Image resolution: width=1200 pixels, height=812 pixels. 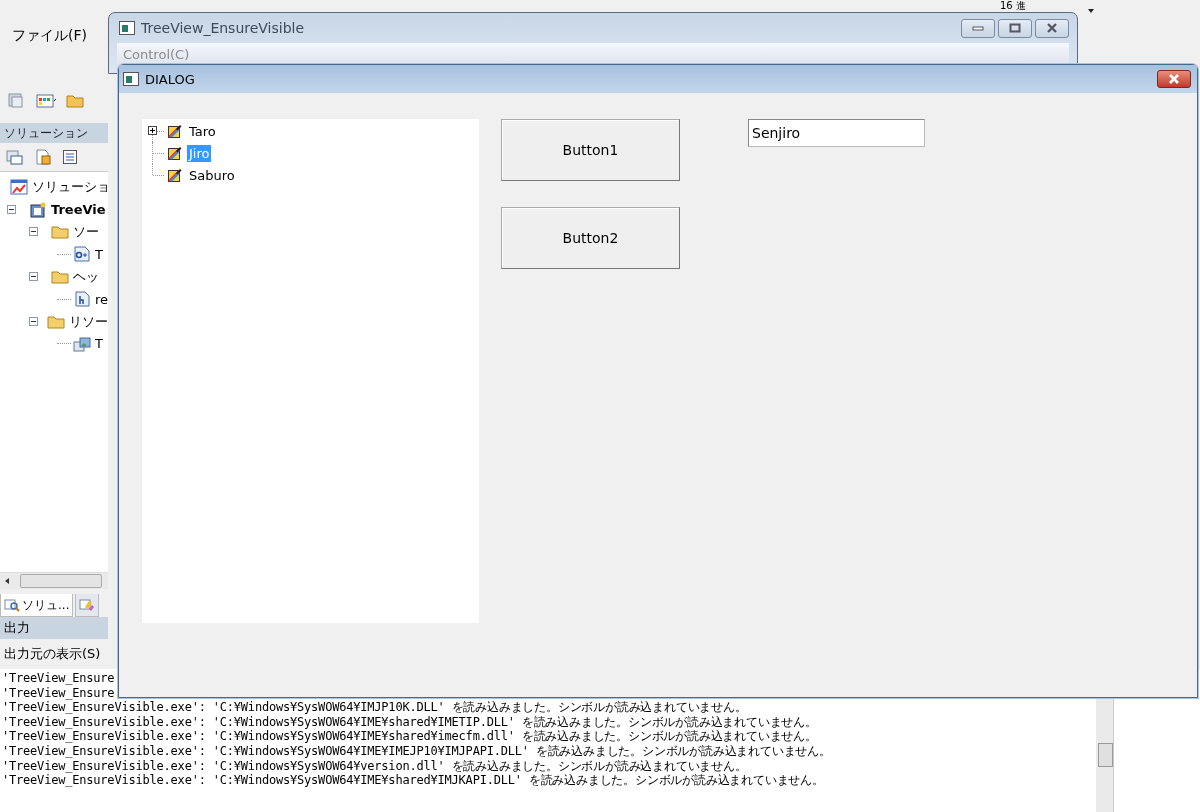 I want to click on output-line: 'TreeView_EnsureVisible.exe': 'C:¥Windows¥SysWOW64¥IMJP10K.DLL' を読み込みました。シンボルが読み込まれていません。, so click(x=375, y=707).